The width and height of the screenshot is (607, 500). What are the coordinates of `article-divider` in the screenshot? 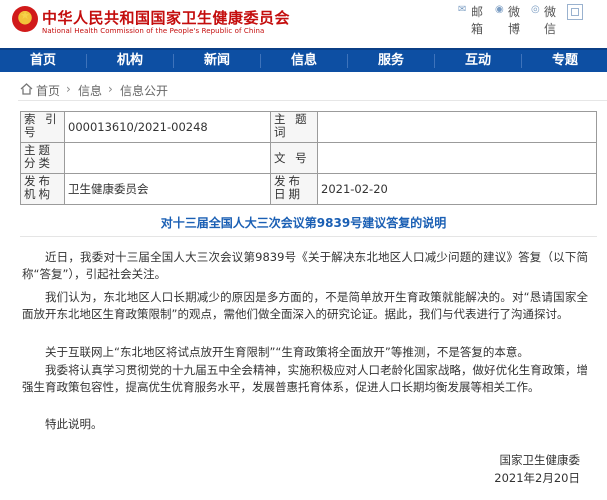 It's located at (308, 236).